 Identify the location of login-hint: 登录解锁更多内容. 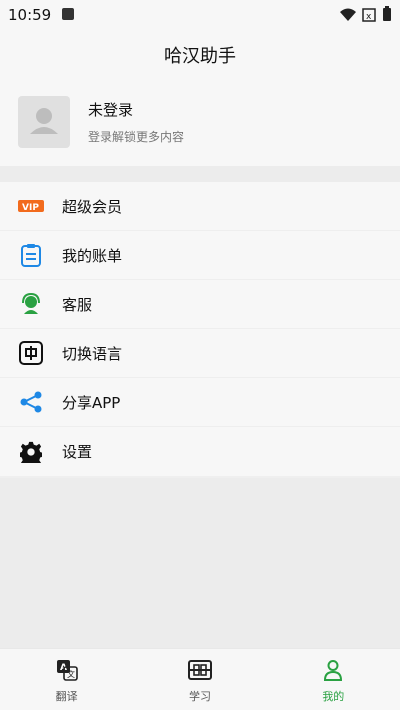
(136, 137).